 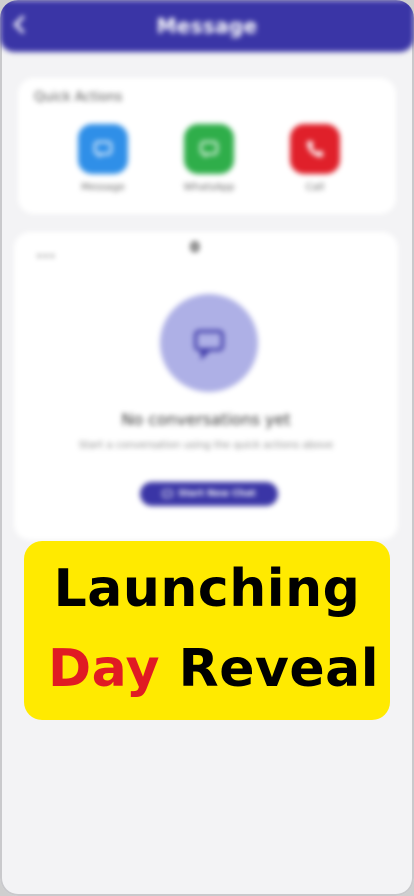 I want to click on quick-action-whatsapp: WhatsApp, so click(x=209, y=158).